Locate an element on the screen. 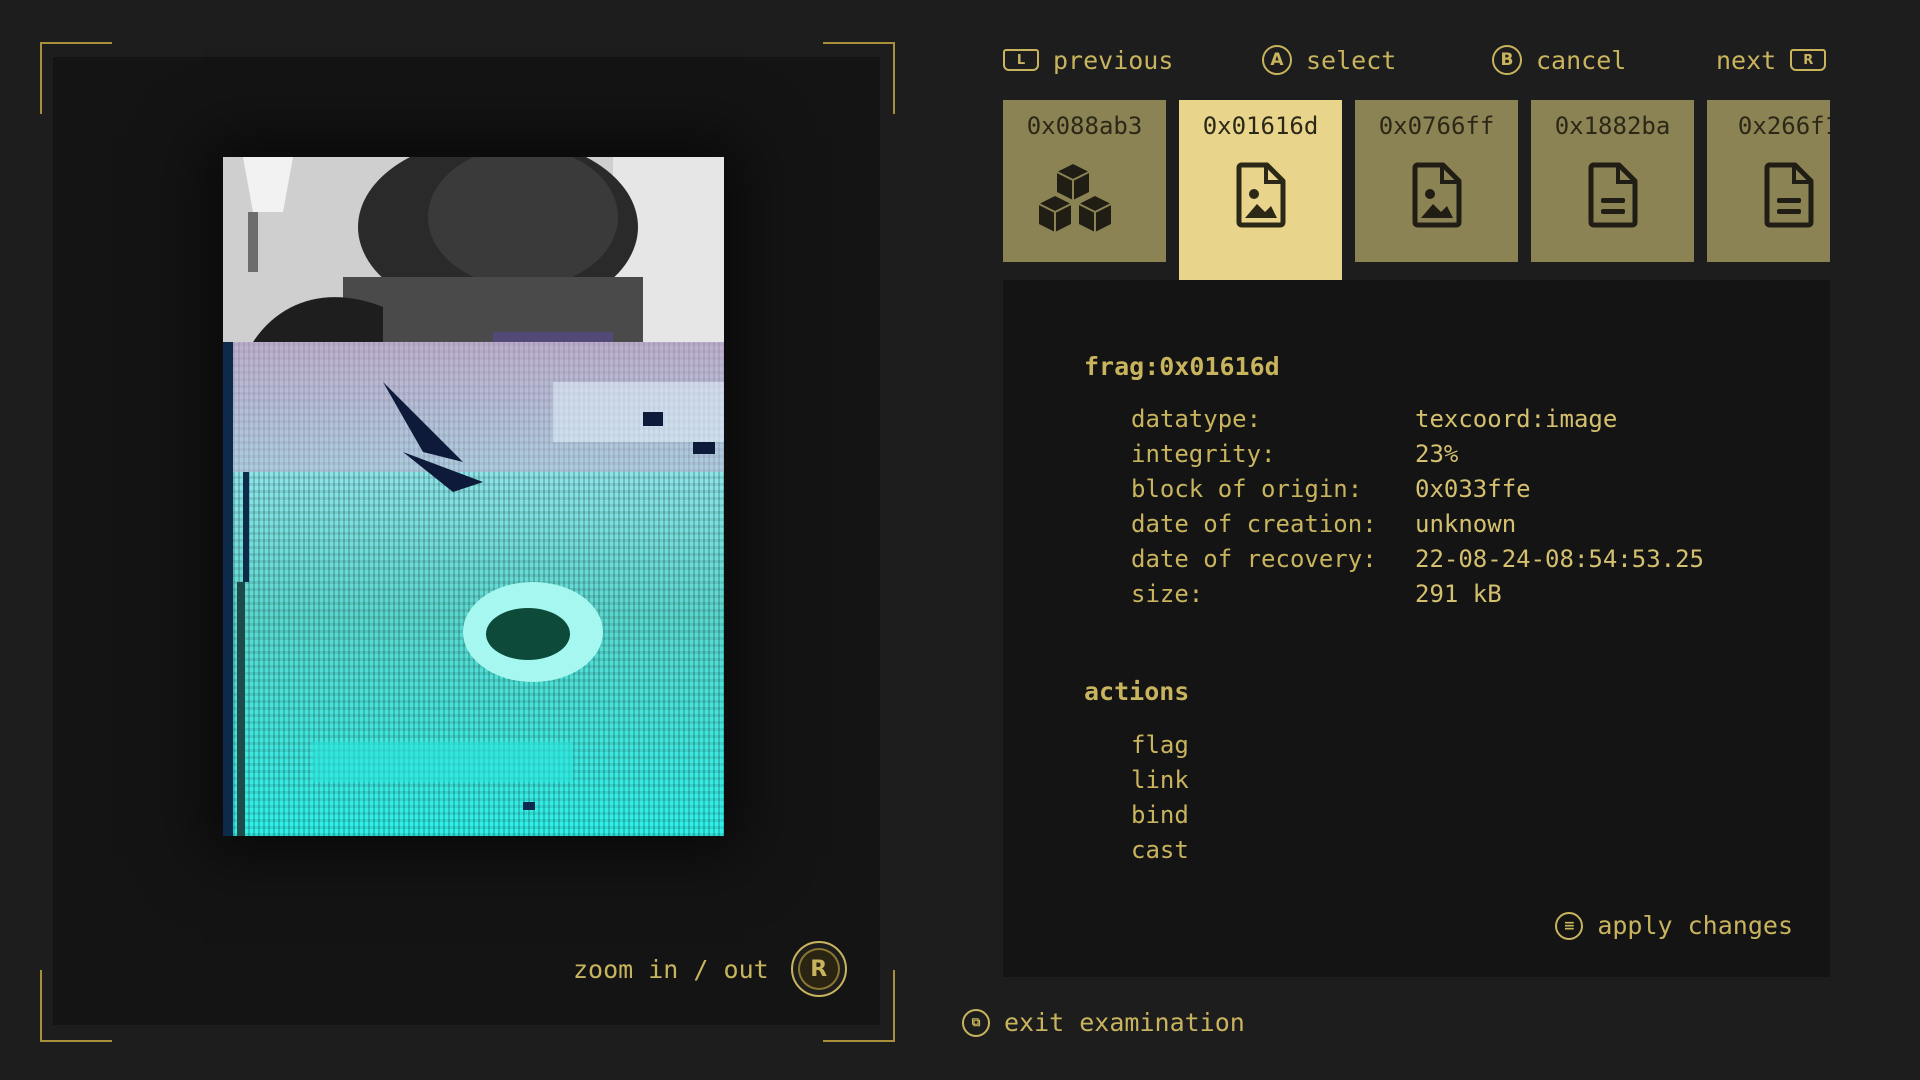 The image size is (1920, 1080). menu-button-icon: ≡ is located at coordinates (1569, 925).